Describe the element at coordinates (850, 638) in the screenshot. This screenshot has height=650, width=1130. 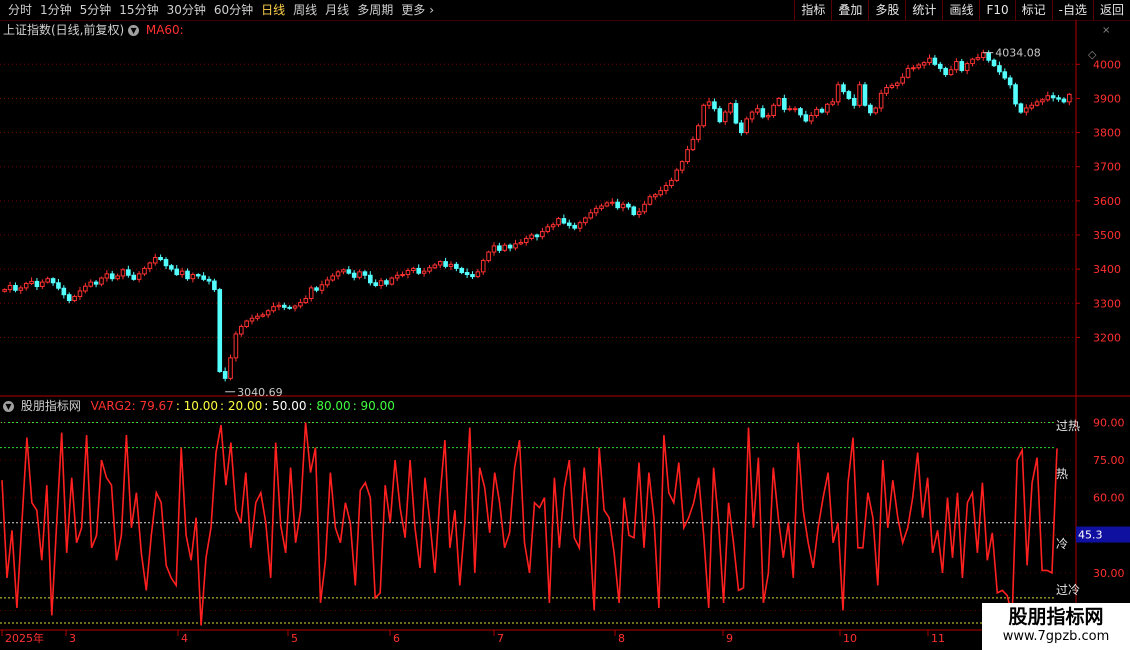
I see `date-tick-label: 10` at that location.